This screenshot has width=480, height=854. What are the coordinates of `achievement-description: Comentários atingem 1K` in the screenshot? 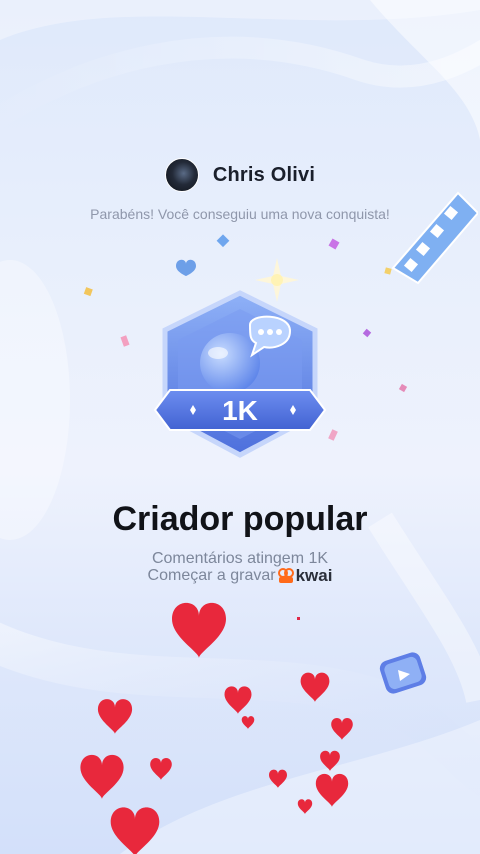 It's located at (240, 558).